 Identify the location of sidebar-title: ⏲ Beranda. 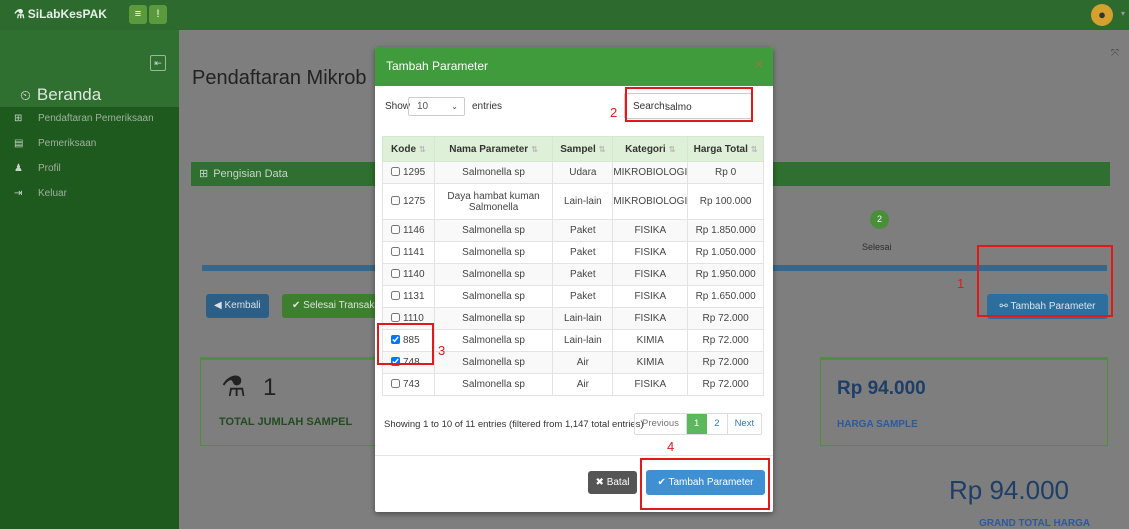
(60, 95).